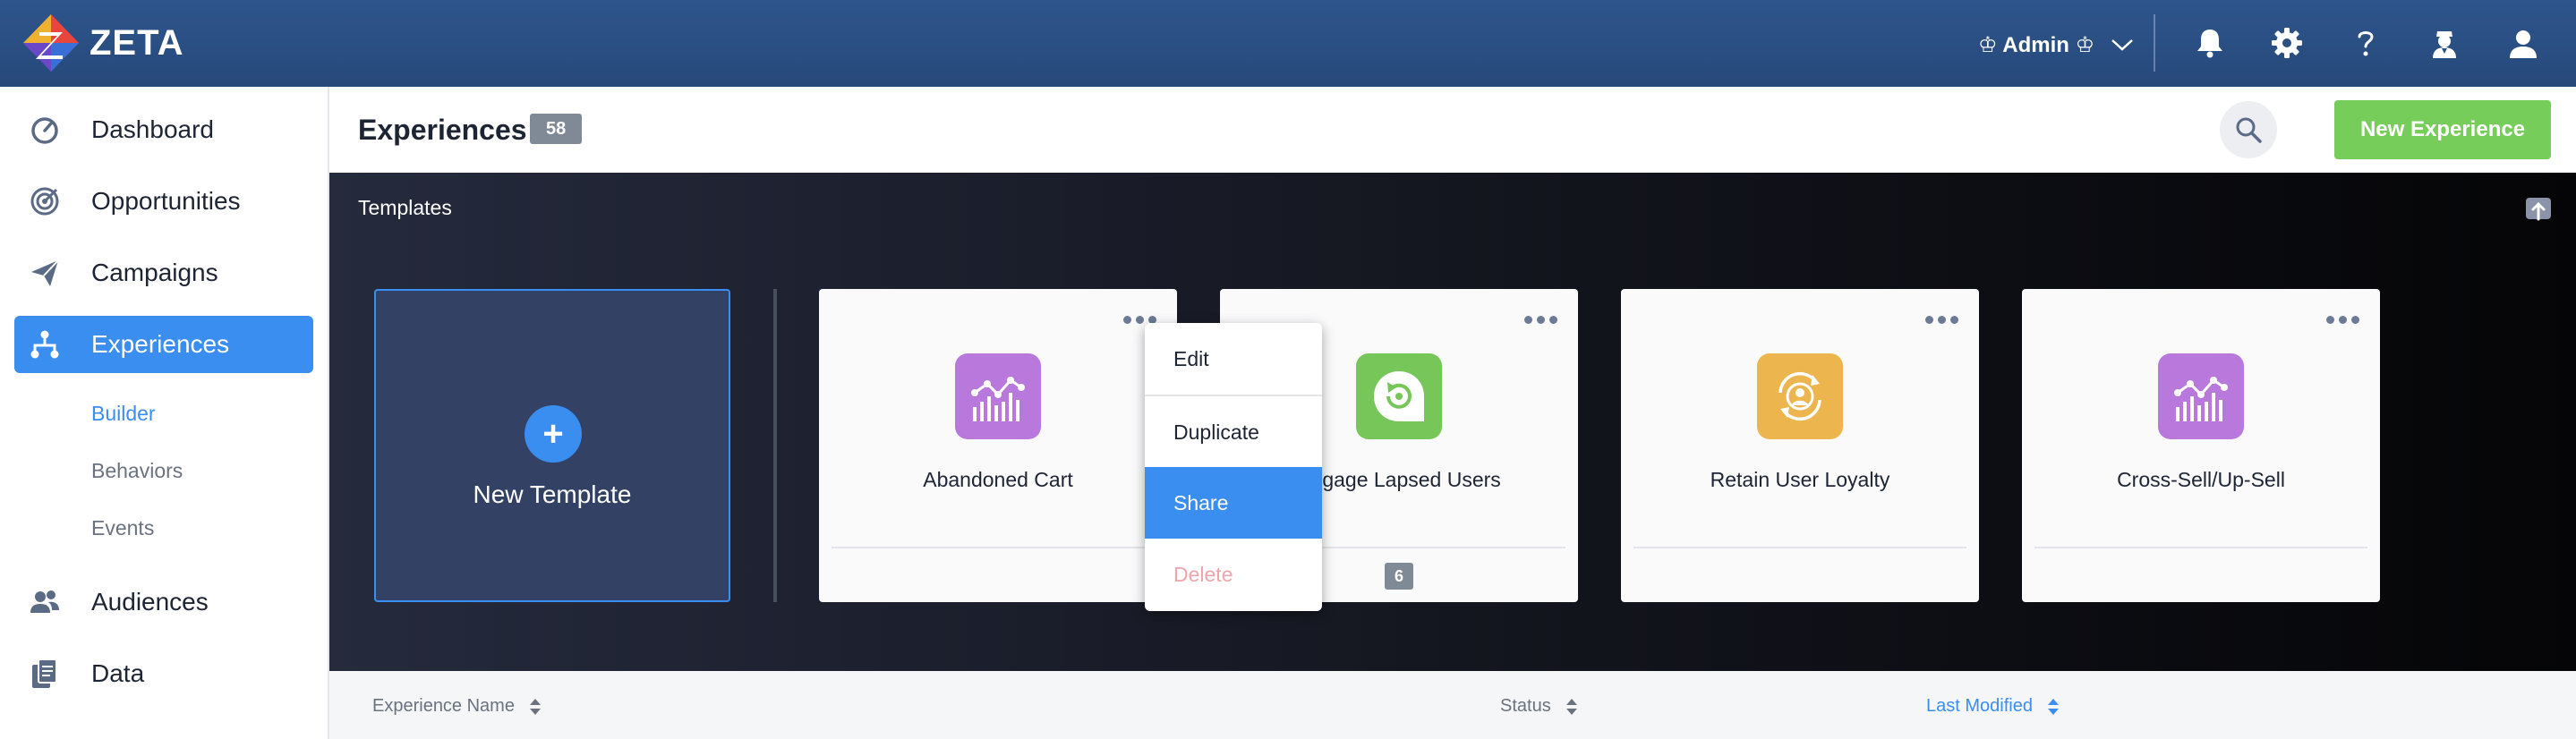 Image resolution: width=2576 pixels, height=739 pixels. What do you see at coordinates (2201, 445) in the screenshot?
I see `template-card-cross-sell-up-sell: Cross-Sell/Up-Sell` at bounding box center [2201, 445].